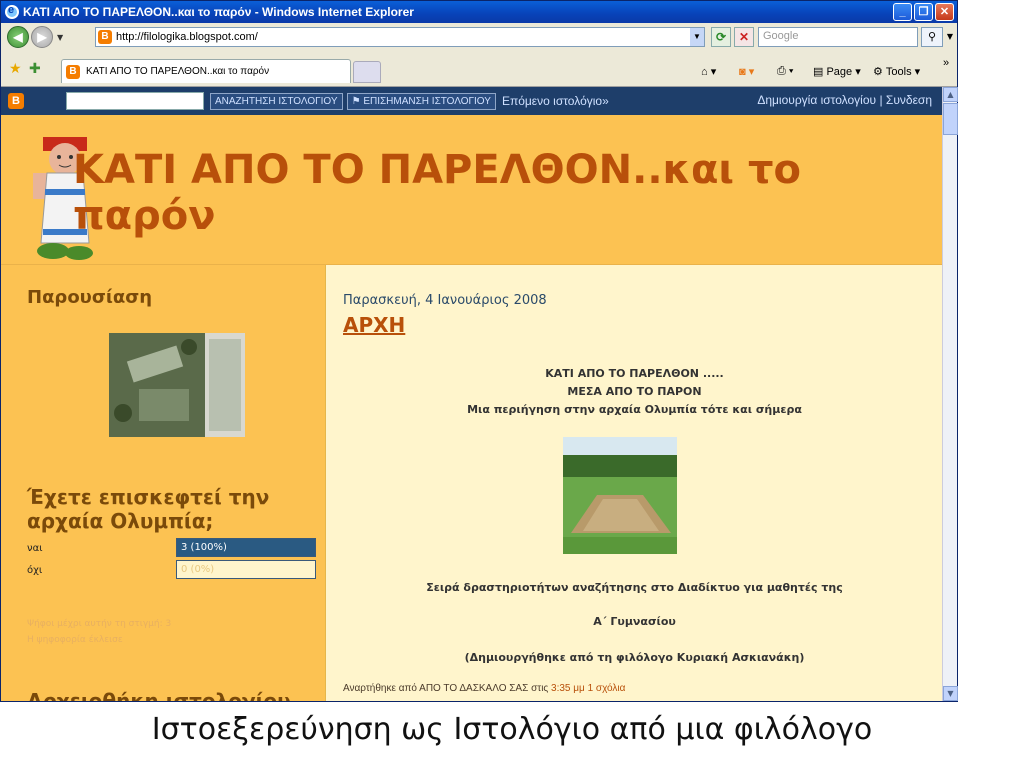 This screenshot has height=768, width=1024. Describe the element at coordinates (446, 688) in the screenshot. I see `post-footer-prefix: Αναρτήθηκε από ΑΠΟ ΤΟ ΔΑΣΚΑΛΟ ΣΑΣ στις` at that location.